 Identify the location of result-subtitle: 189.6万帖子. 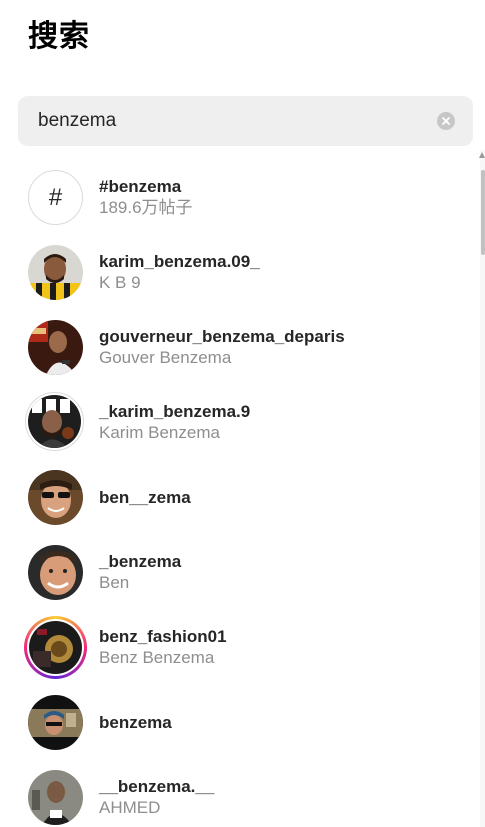
(146, 207).